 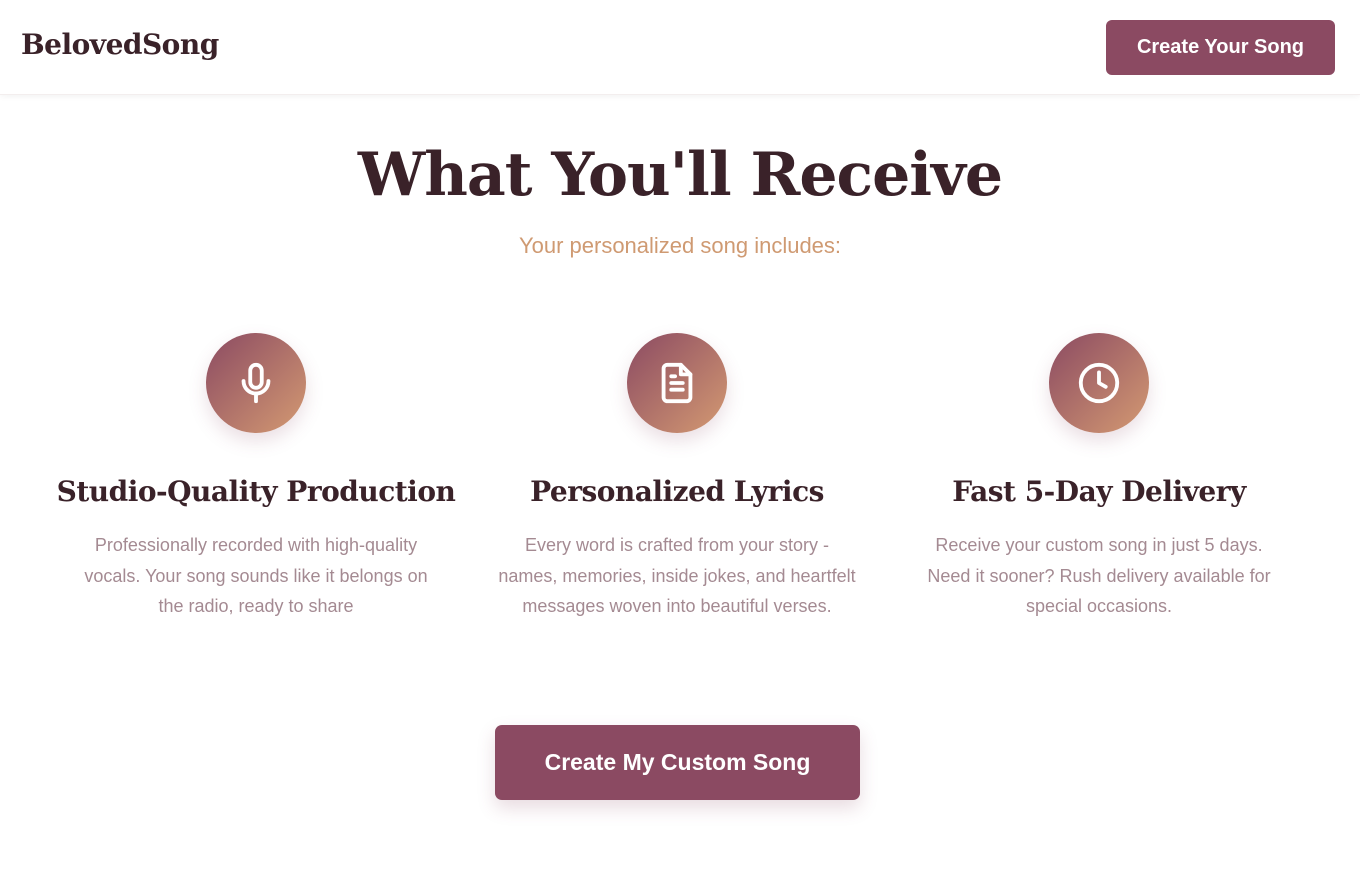 What do you see at coordinates (1220, 47) in the screenshot?
I see `create-your-song-button: Create Your Song` at bounding box center [1220, 47].